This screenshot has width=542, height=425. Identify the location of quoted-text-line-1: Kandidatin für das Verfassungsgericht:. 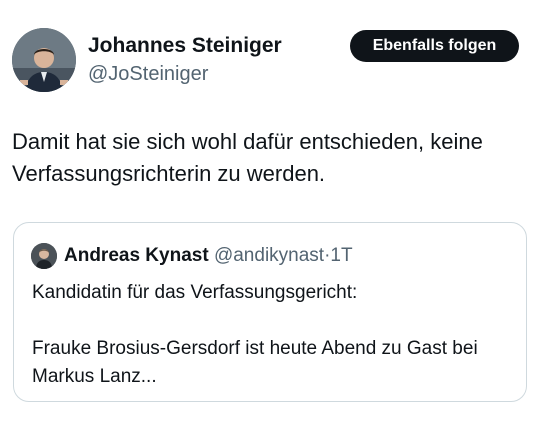
(195, 292).